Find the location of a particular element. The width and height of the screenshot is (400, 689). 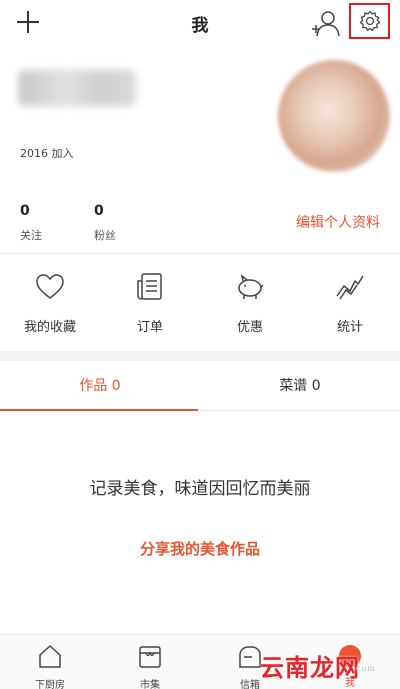

join-year: 2016 加入 is located at coordinates (47, 153).